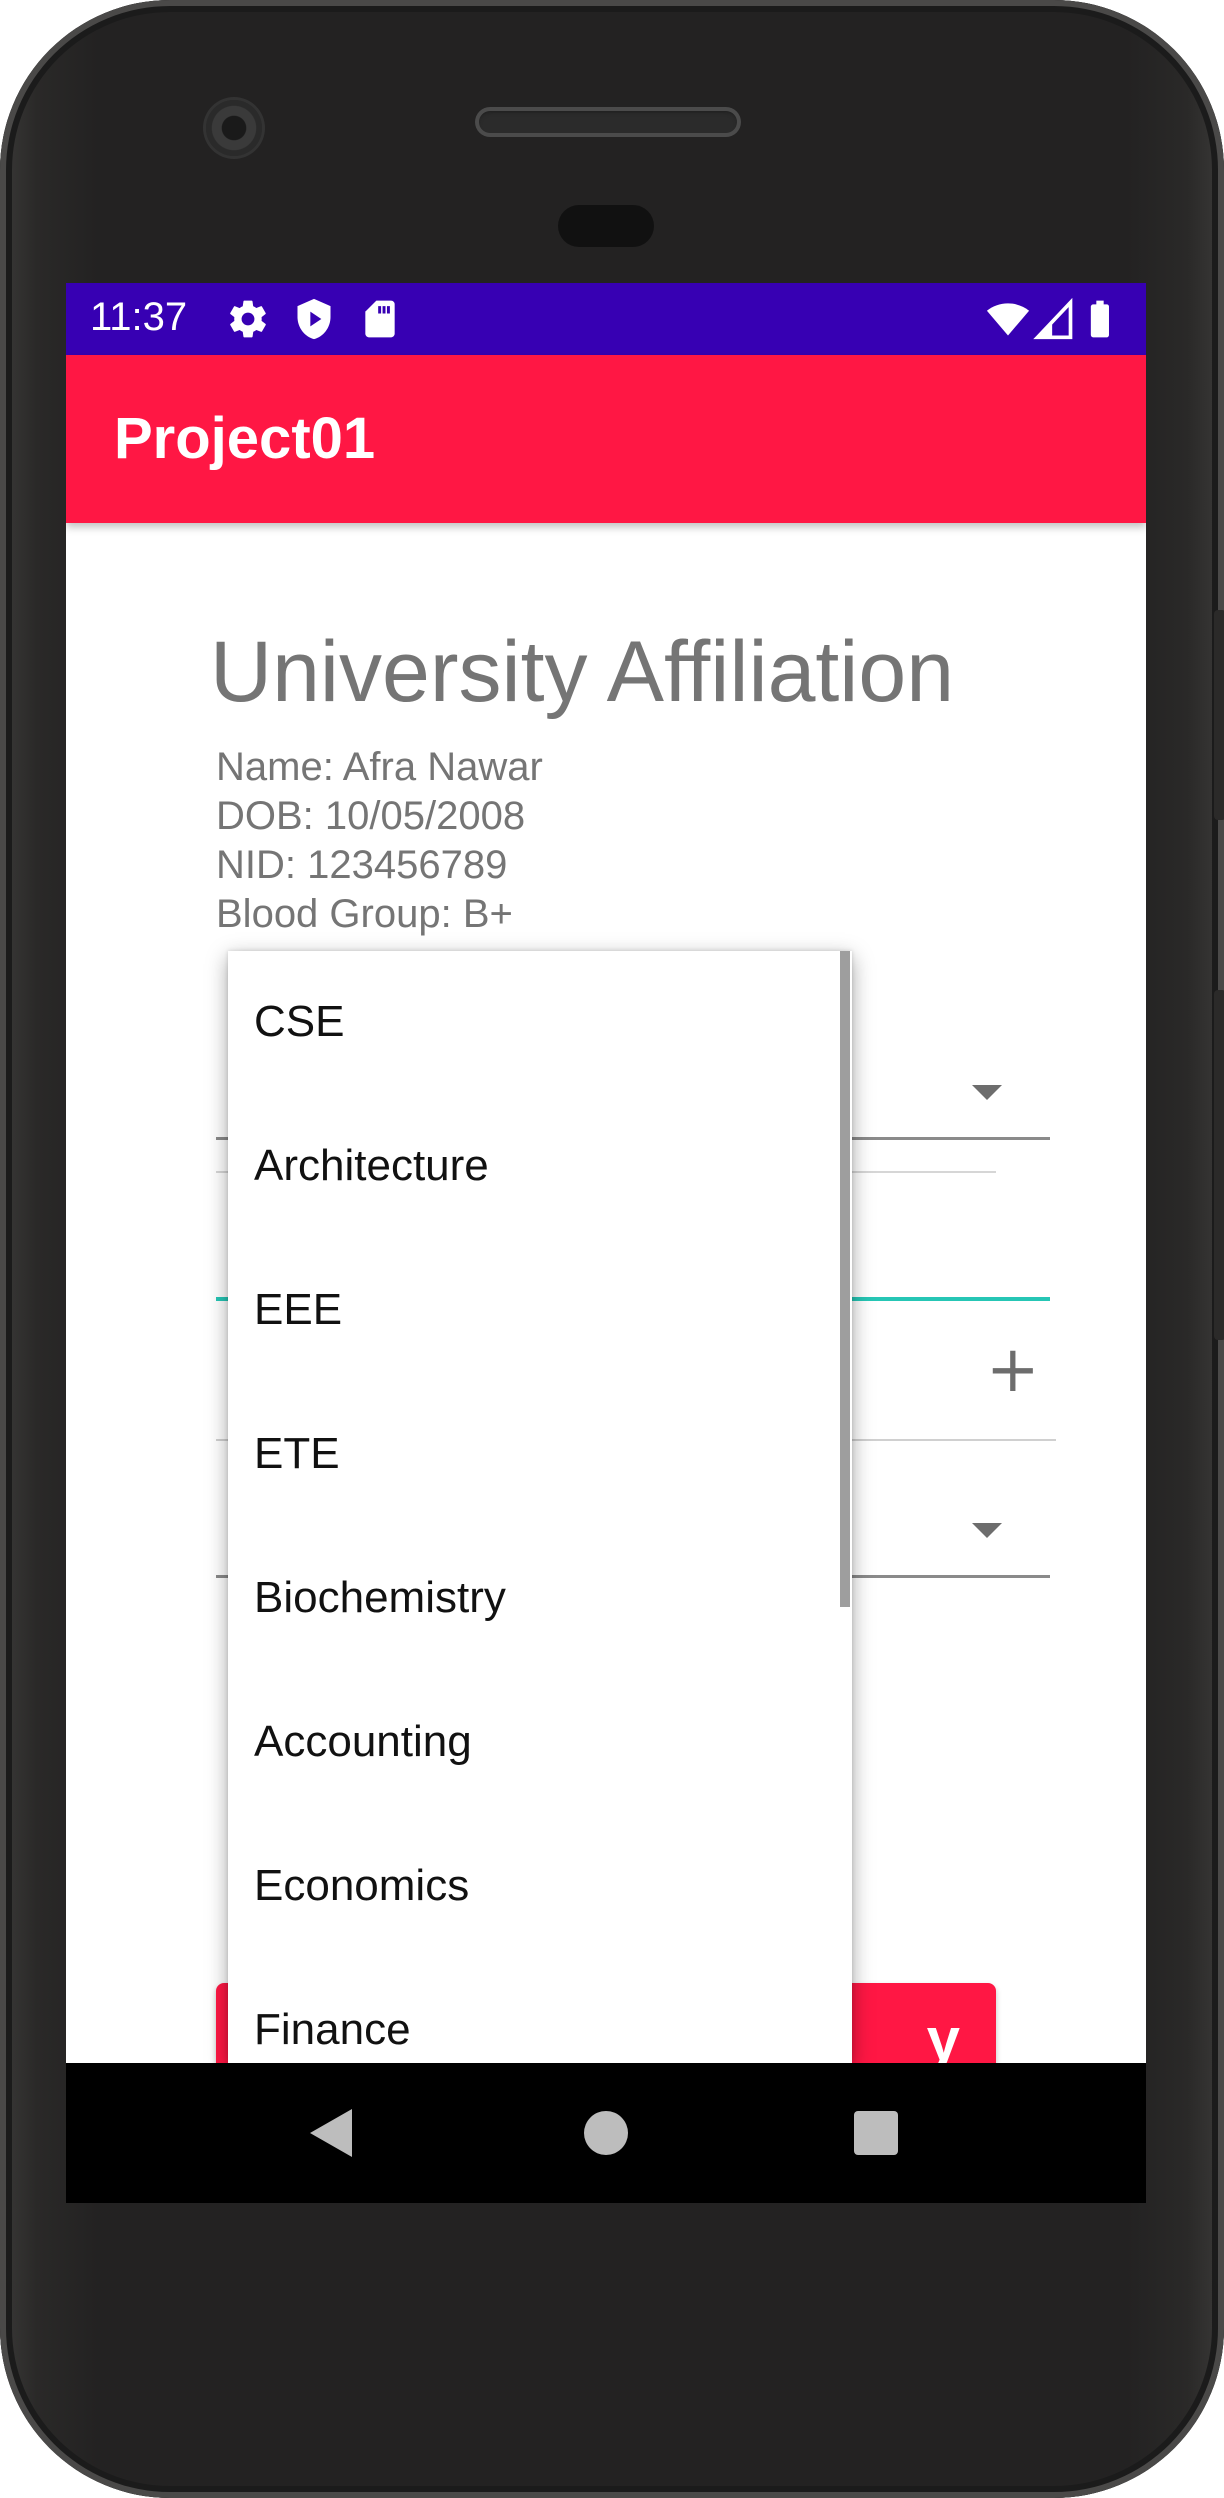  Describe the element at coordinates (540, 2011) in the screenshot. I see `dropdown-option-finance: Finance` at that location.